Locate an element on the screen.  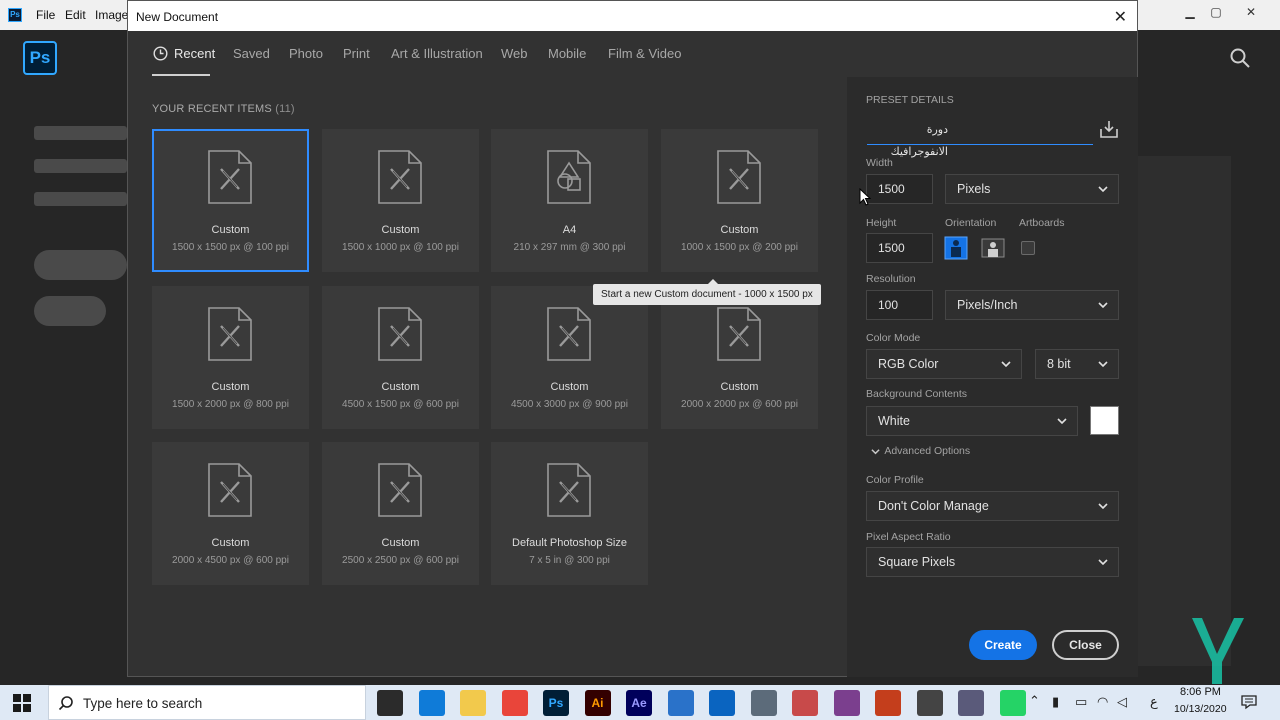
tab-art-illustration: Art & Illustration is located at coordinates (437, 53).